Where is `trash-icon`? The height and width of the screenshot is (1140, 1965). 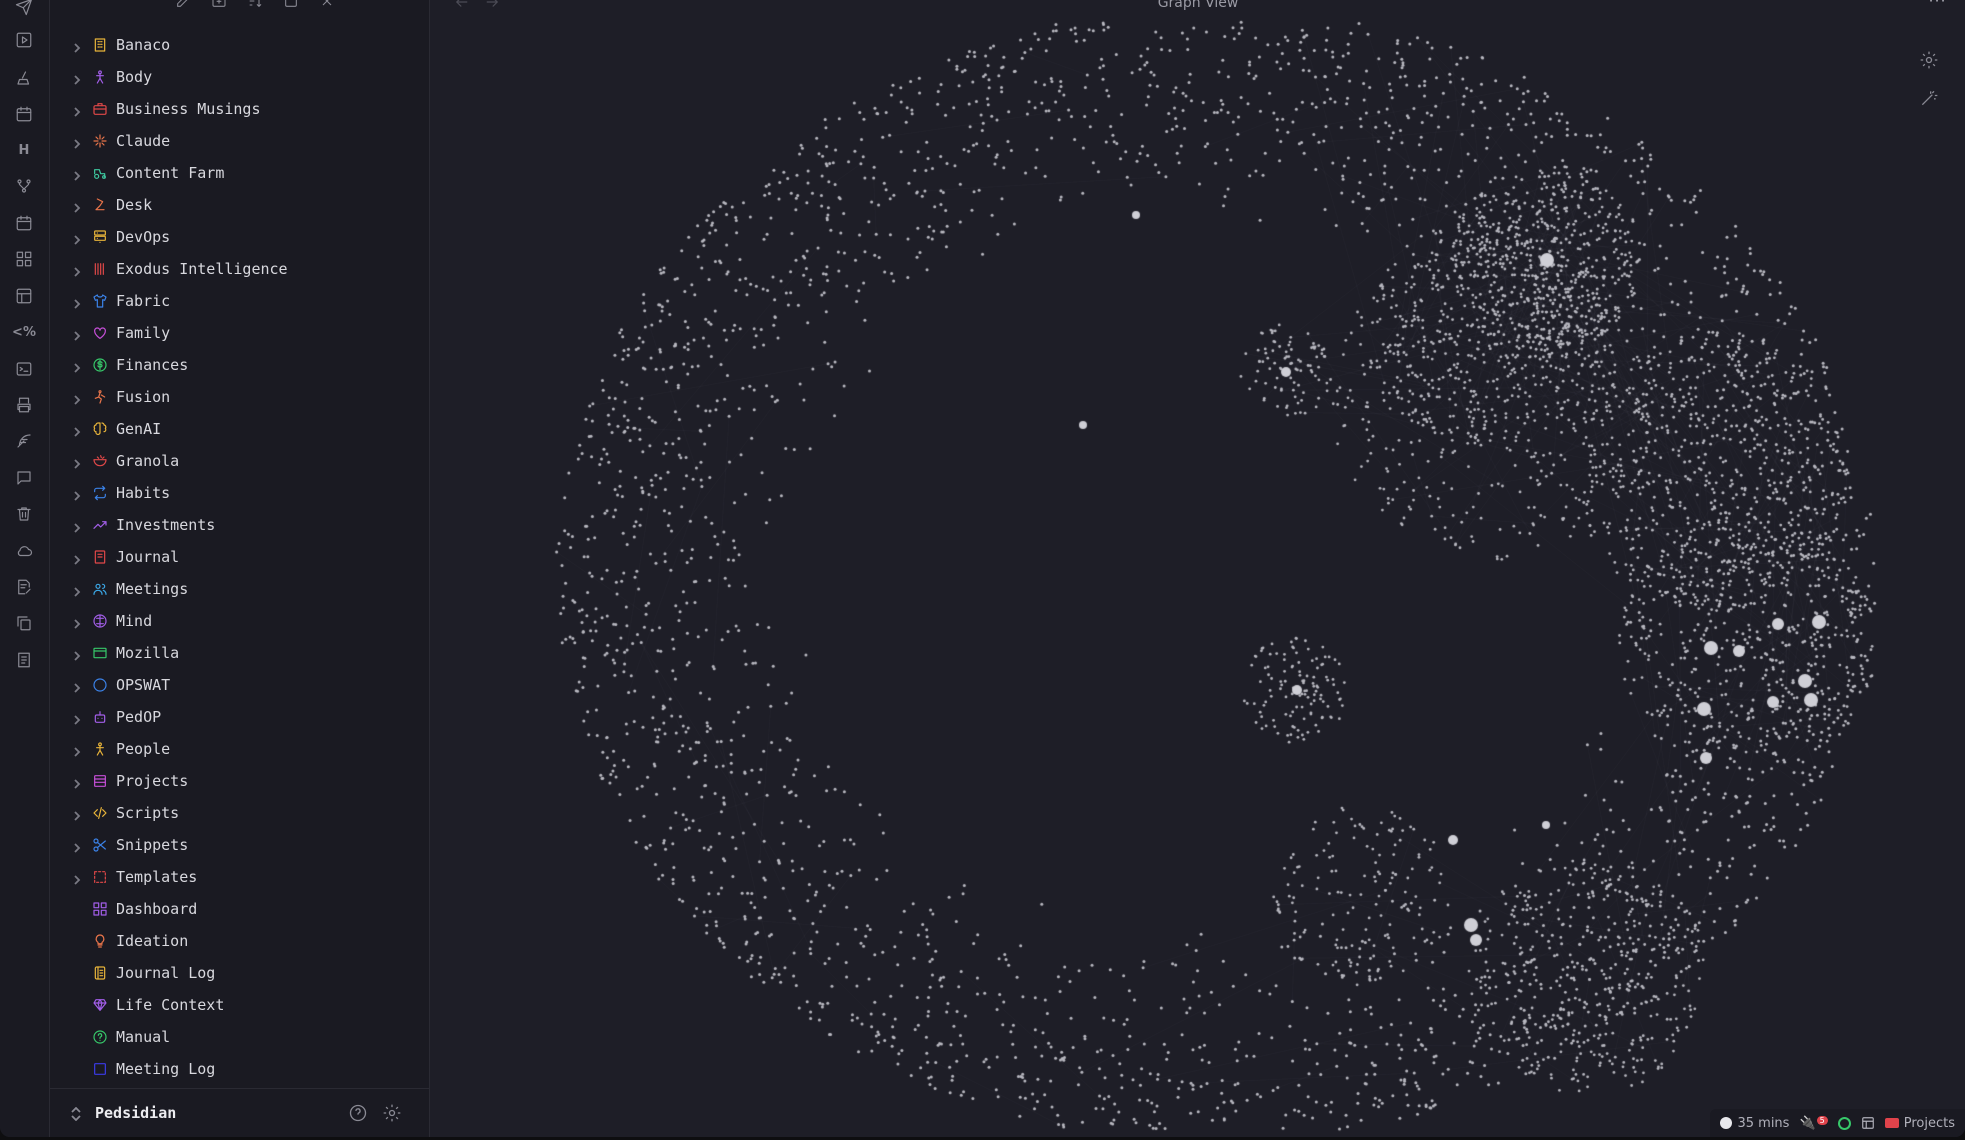 trash-icon is located at coordinates (24, 514).